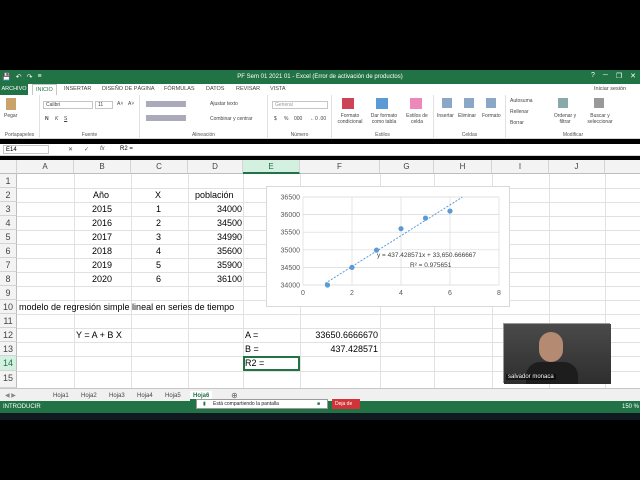  I want to click on help-button: ?, so click(593, 76).